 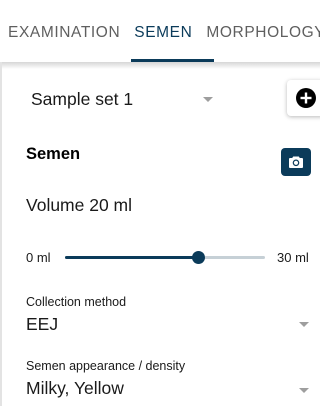 I want to click on tab-list: EXAMINATION SEMEN MORPHOLOGY, so click(x=164, y=33).